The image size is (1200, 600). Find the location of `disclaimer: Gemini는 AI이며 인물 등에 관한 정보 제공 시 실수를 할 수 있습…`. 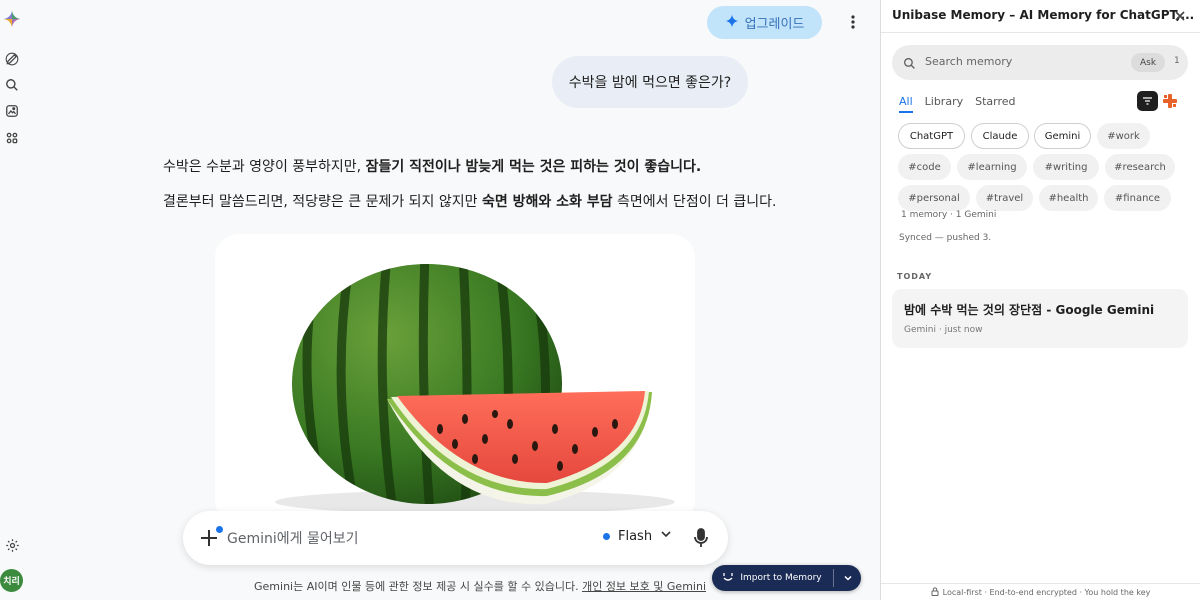

disclaimer: Gemini는 AI이며 인물 등에 관한 정보 제공 시 실수를 할 수 있습… is located at coordinates (480, 586).